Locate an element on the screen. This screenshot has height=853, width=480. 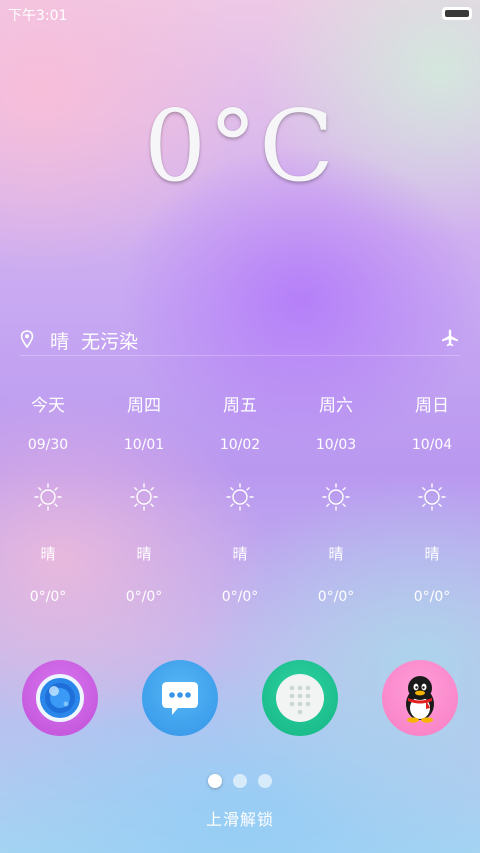
swipe-unlock-hint: 上滑解锁 is located at coordinates (240, 818).